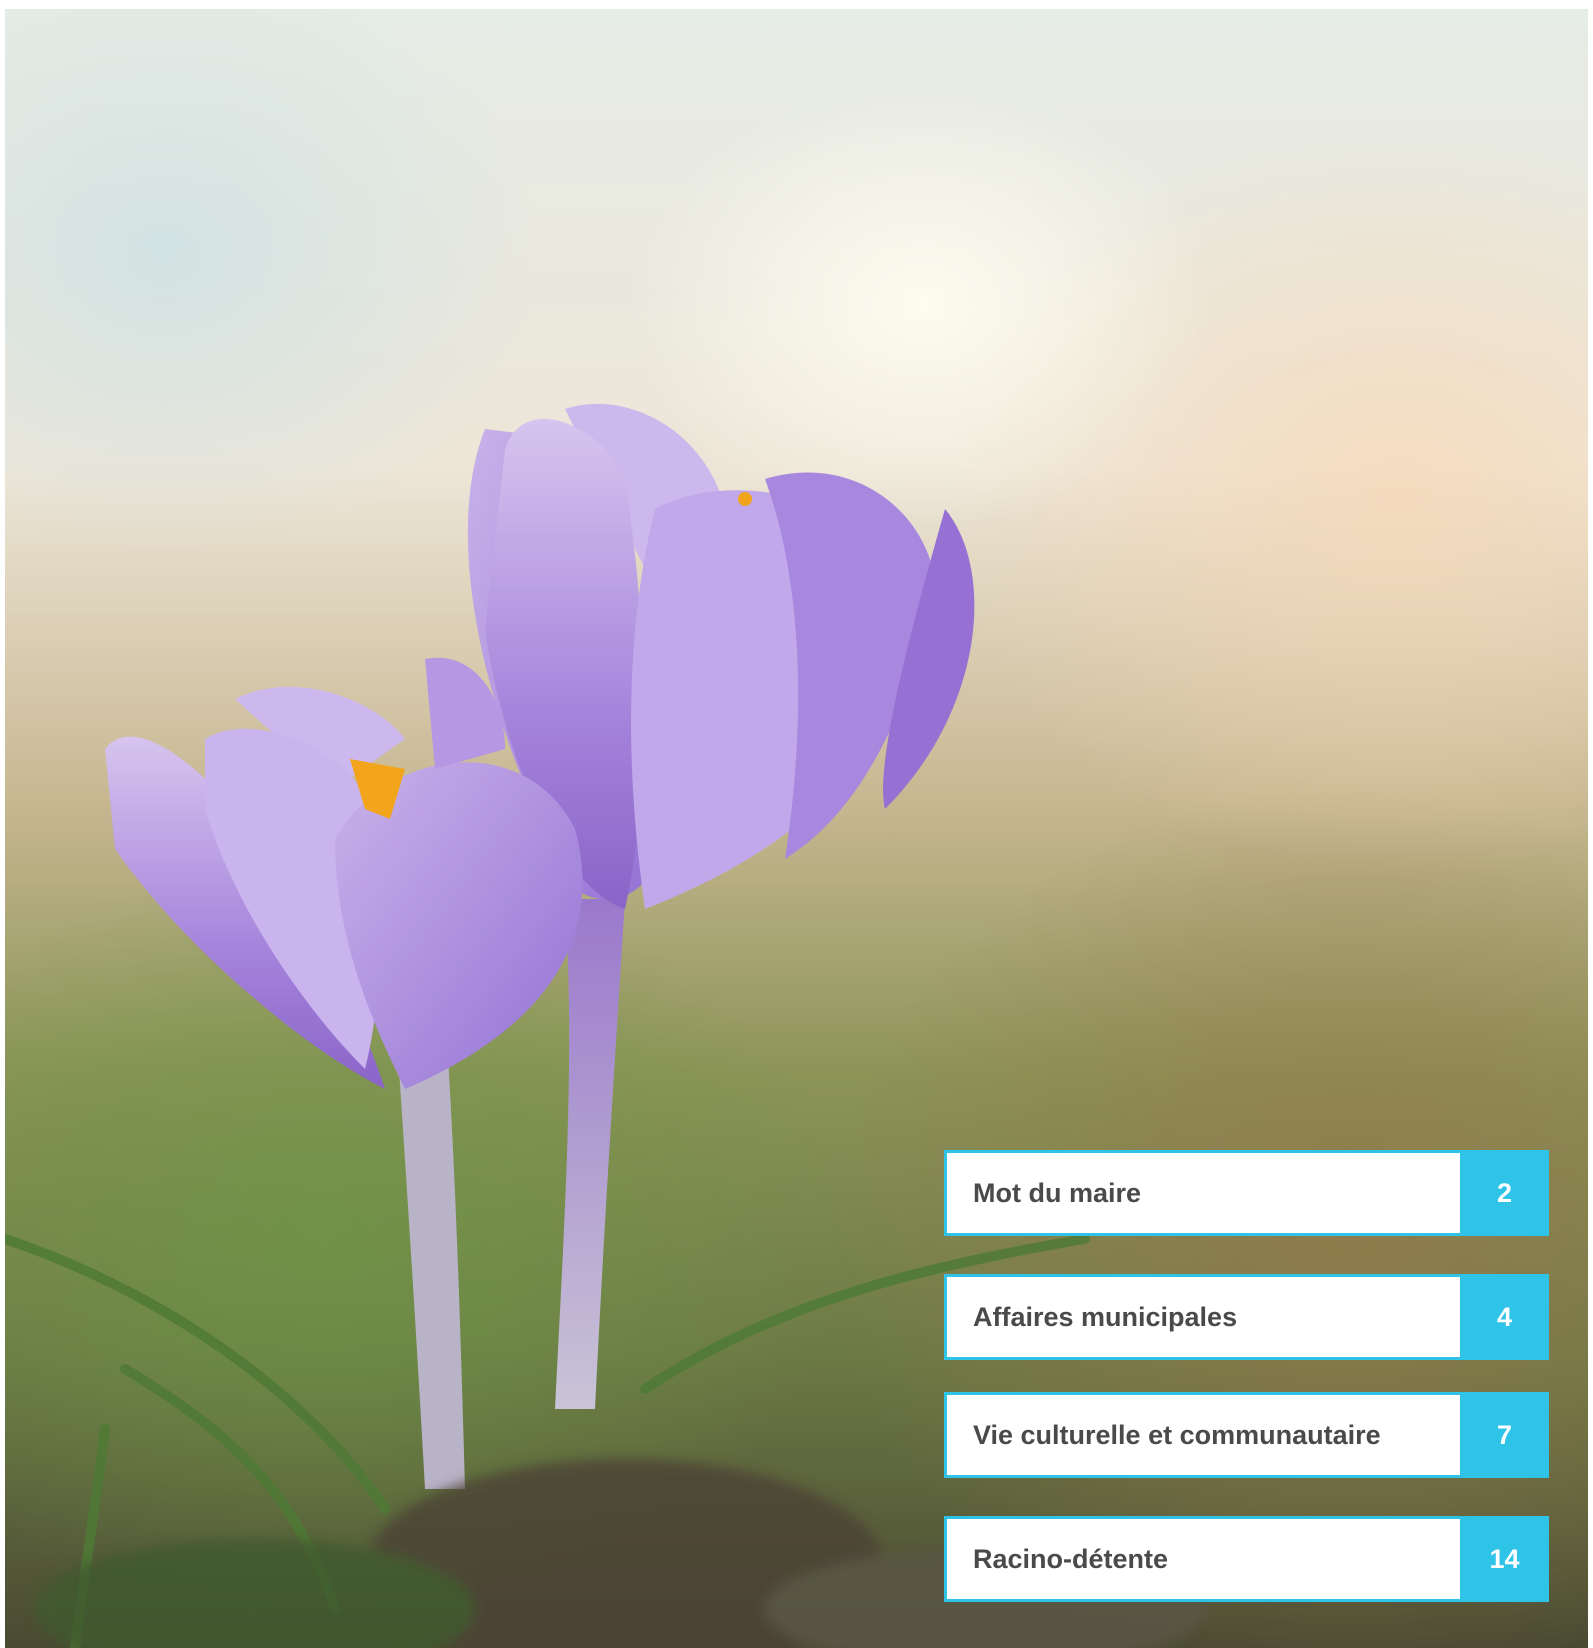  What do you see at coordinates (1504, 1317) in the screenshot?
I see `toc-item-page-number: 4` at bounding box center [1504, 1317].